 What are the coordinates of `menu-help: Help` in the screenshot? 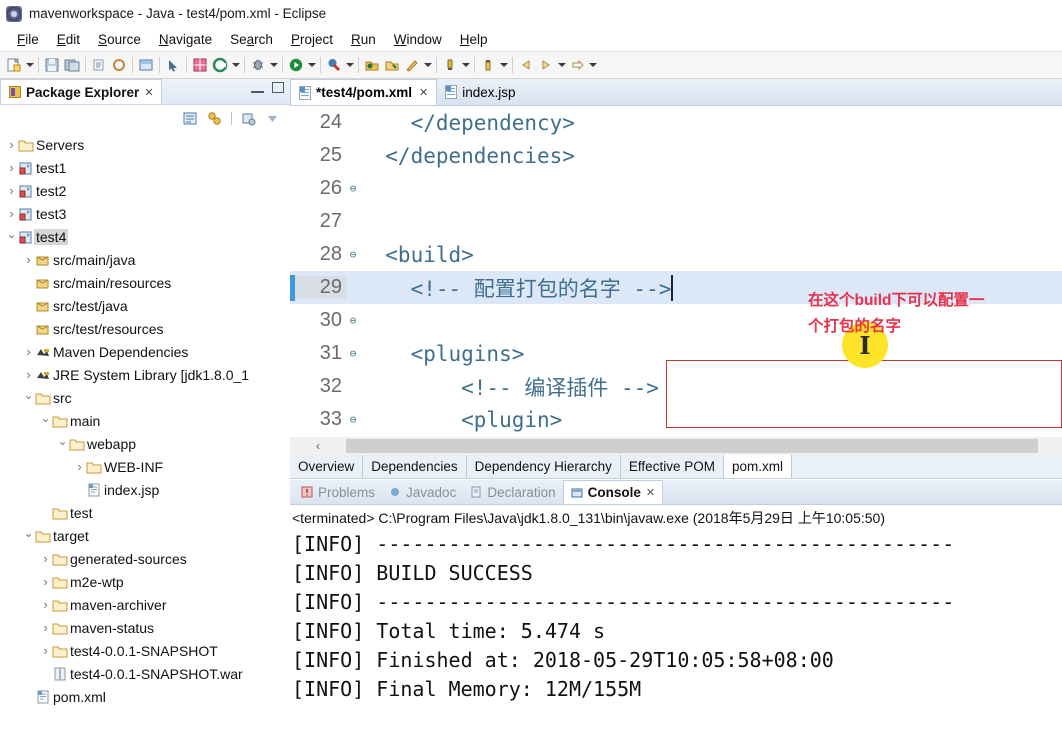 It's located at (474, 39).